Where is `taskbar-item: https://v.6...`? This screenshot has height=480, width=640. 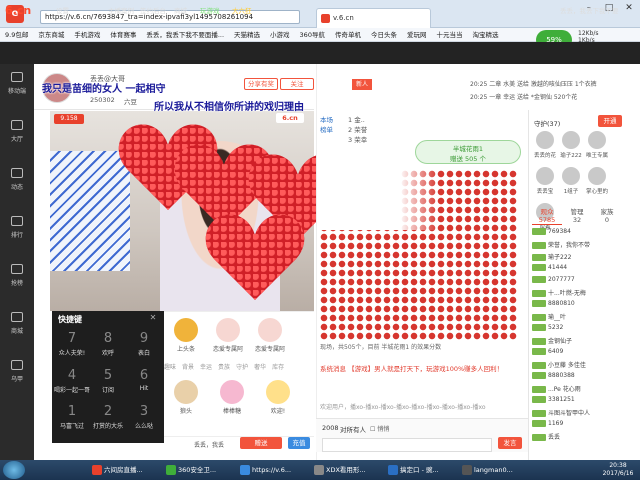 taskbar-item: https://v.6... is located at coordinates (273, 470).